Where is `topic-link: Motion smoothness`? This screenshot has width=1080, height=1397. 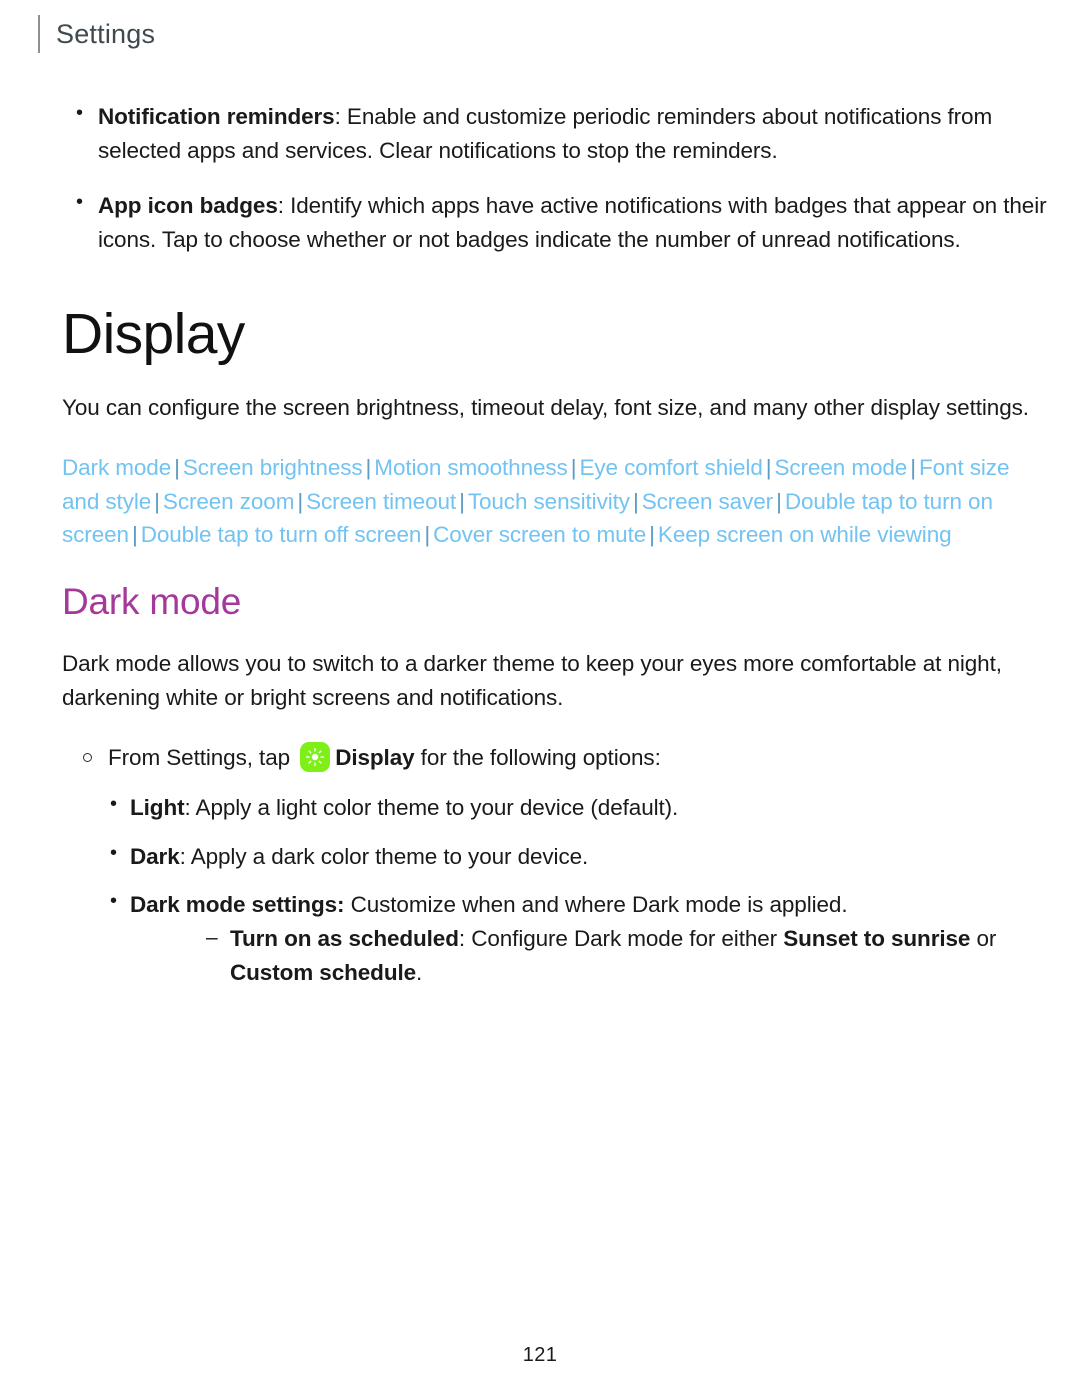
topic-link: Motion smoothness is located at coordinates (471, 467).